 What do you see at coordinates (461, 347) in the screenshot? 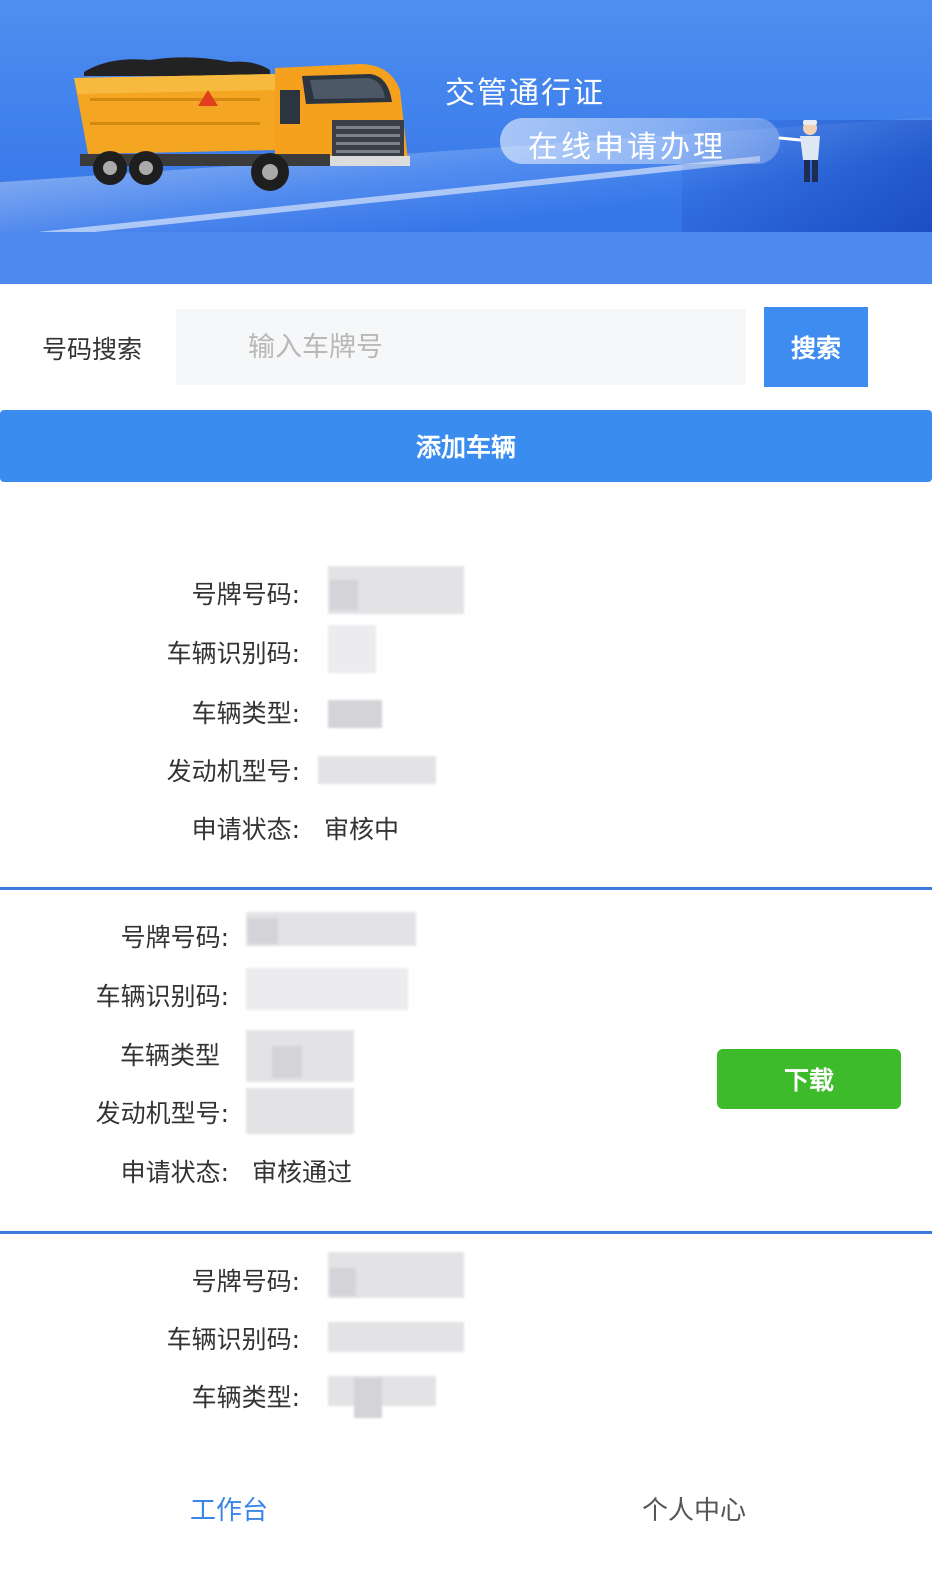
I see `plate-search-input` at bounding box center [461, 347].